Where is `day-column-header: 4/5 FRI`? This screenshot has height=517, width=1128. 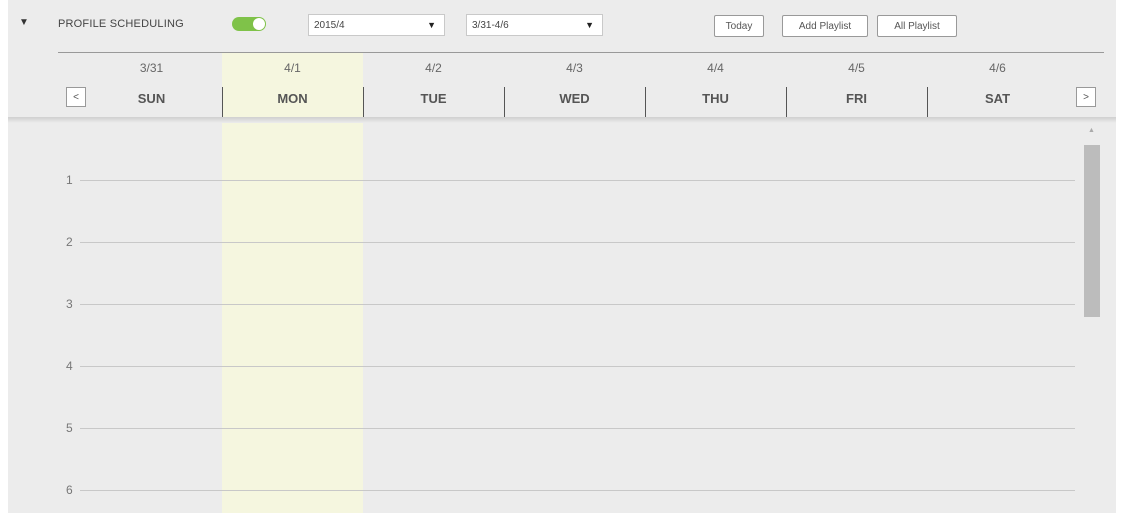
day-column-header: 4/5 FRI is located at coordinates (856, 85).